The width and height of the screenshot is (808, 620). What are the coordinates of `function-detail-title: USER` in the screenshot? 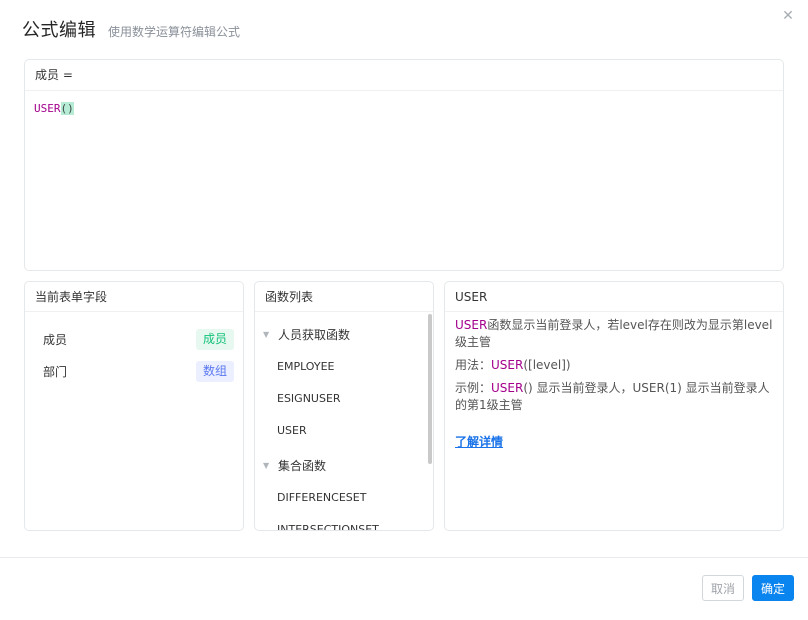 It's located at (614, 297).